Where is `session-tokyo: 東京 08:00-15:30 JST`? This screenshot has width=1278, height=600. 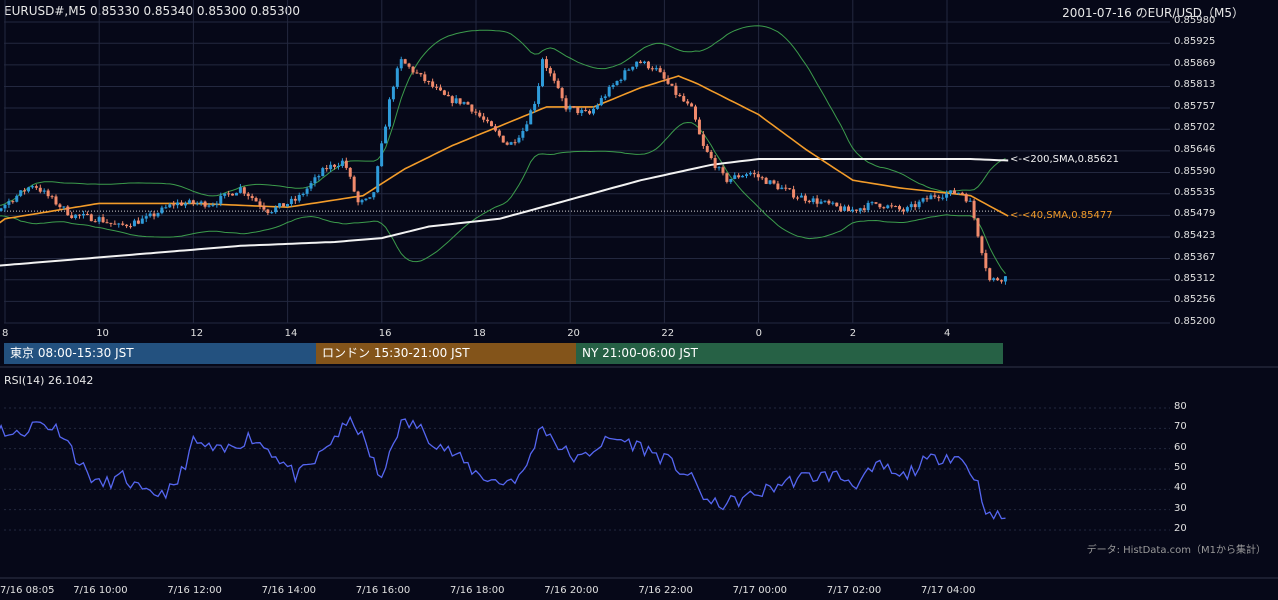
session-tokyo: 東京 08:00-15:30 JST is located at coordinates (160, 353).